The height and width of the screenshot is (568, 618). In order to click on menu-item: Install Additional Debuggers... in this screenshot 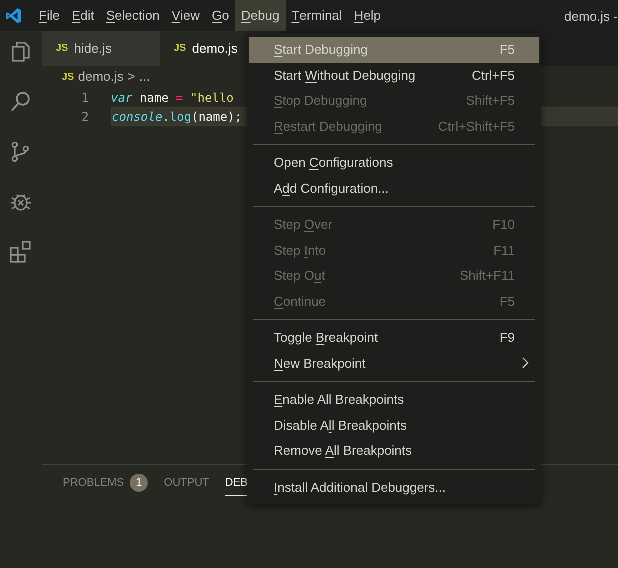, I will do `click(394, 487)`.